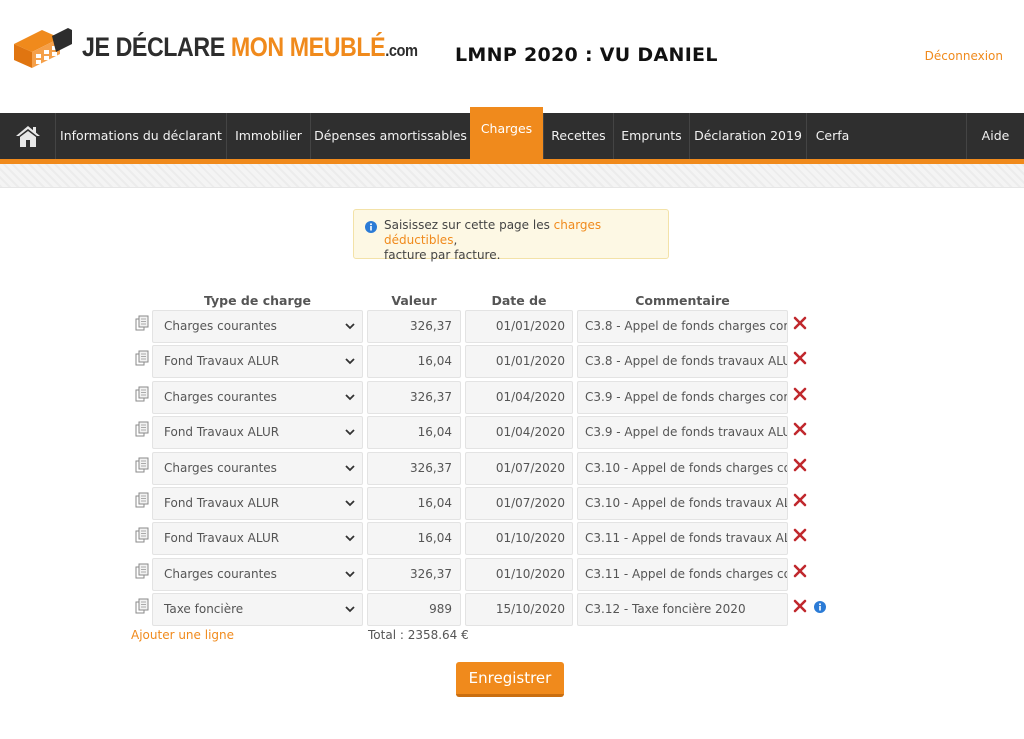  Describe the element at coordinates (682, 609) in the screenshot. I see `comment-input: C3.12 - Taxe foncière 2020` at that location.